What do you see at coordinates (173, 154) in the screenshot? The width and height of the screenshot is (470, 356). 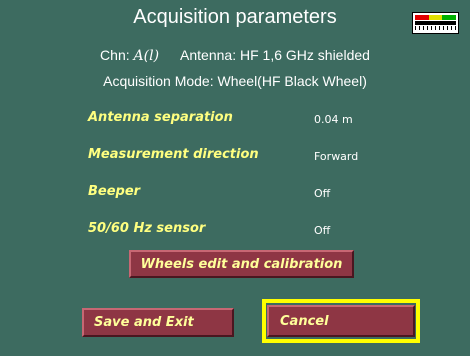 I see `param-label-measurement-direction: Measurement direction` at bounding box center [173, 154].